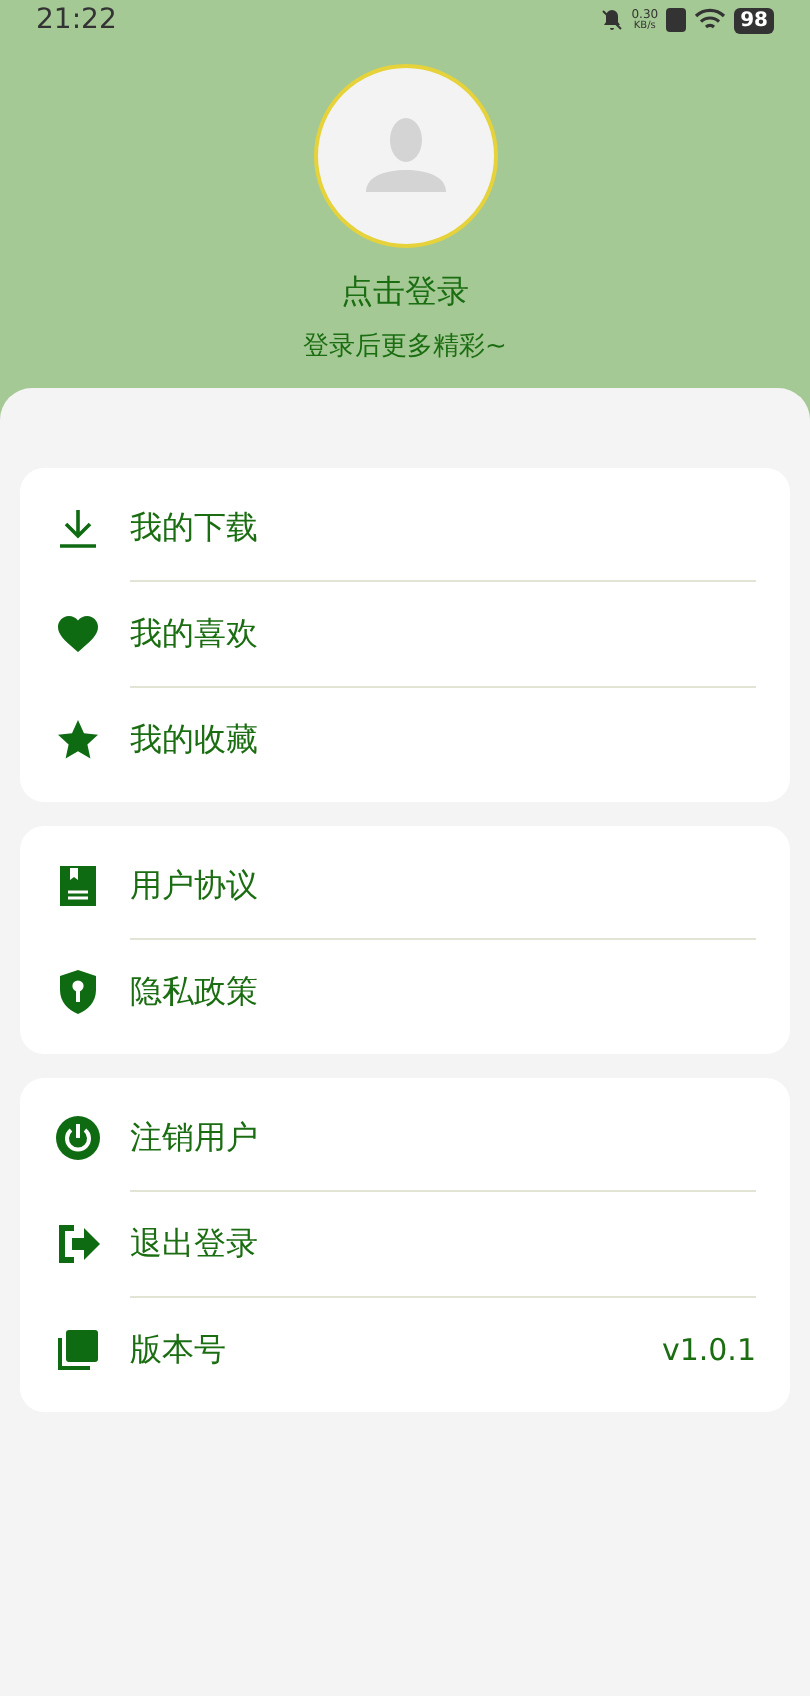 This screenshot has width=810, height=1696. What do you see at coordinates (405, 992) in the screenshot?
I see `menu-item: 隐私政策` at bounding box center [405, 992].